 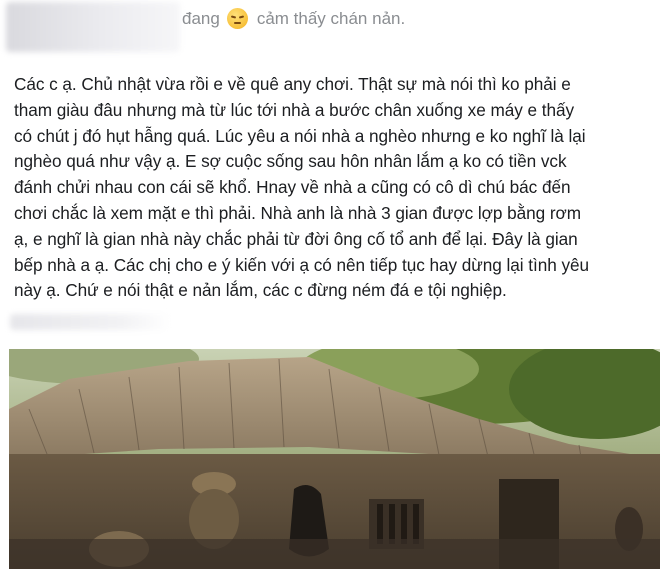 What do you see at coordinates (330, 30) in the screenshot?
I see `post-header: đang cảm thấy chán nản.` at bounding box center [330, 30].